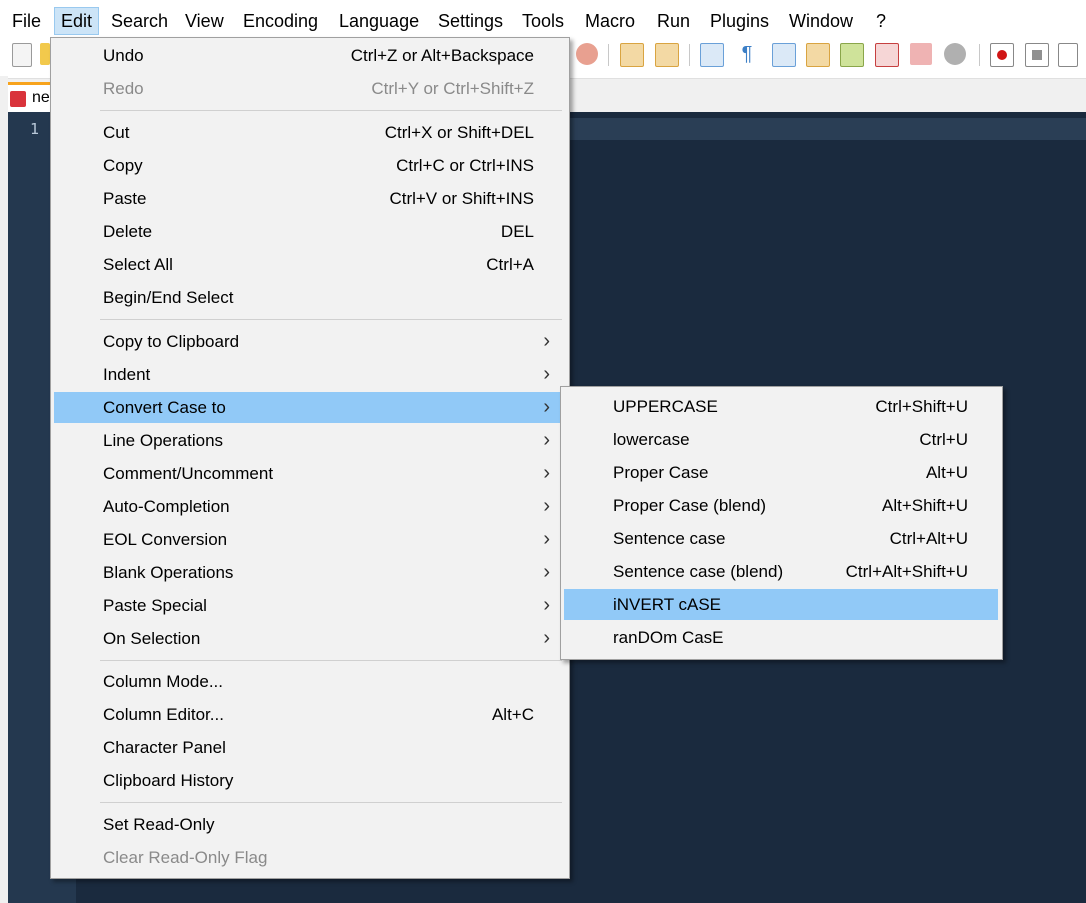 The image size is (1086, 903). I want to click on menu-item-shortcut: Ctrl+C or Ctrl+INS, so click(465, 165).